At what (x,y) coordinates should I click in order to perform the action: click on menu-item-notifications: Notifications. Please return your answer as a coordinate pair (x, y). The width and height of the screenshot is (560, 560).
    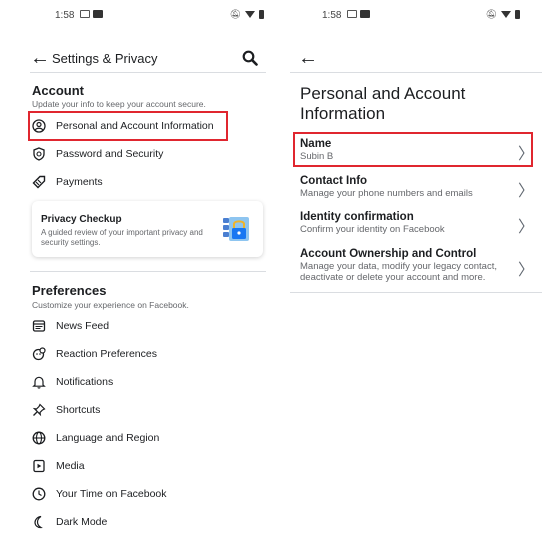
    Looking at the image, I should click on (71, 382).